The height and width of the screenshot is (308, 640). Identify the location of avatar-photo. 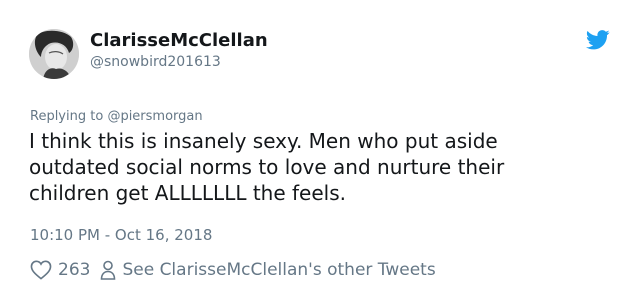
(54, 54).